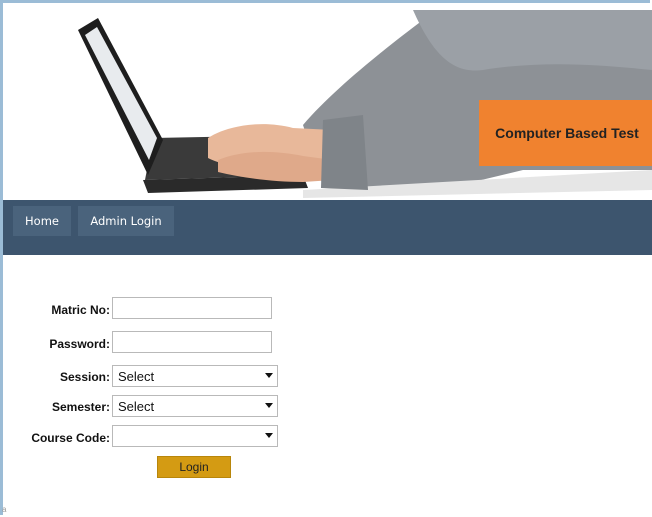 This screenshot has height=517, width=652. What do you see at coordinates (126, 221) in the screenshot?
I see `nav-item-admin-login: Admin Login` at bounding box center [126, 221].